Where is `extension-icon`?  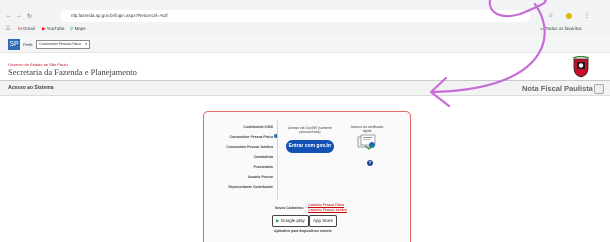 extension-icon is located at coordinates (569, 16).